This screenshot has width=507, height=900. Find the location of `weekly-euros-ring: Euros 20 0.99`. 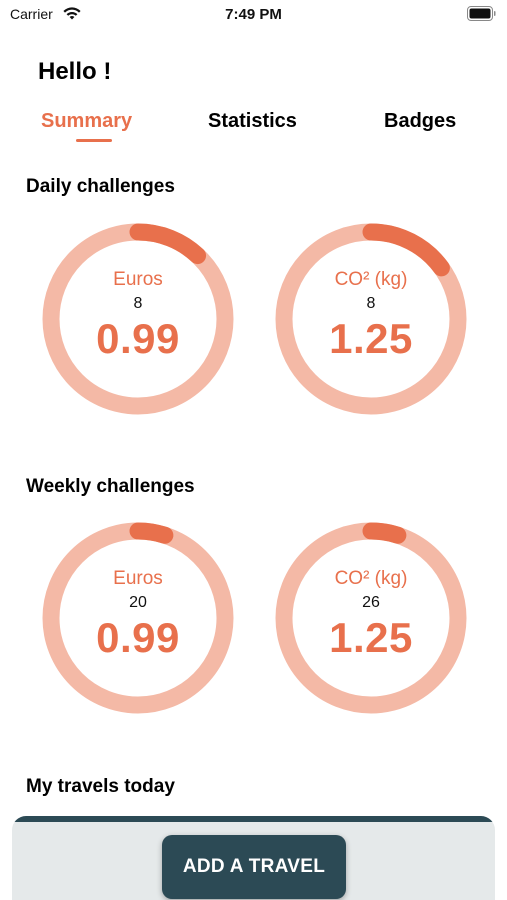

weekly-euros-ring: Euros 20 0.99 is located at coordinates (138, 618).